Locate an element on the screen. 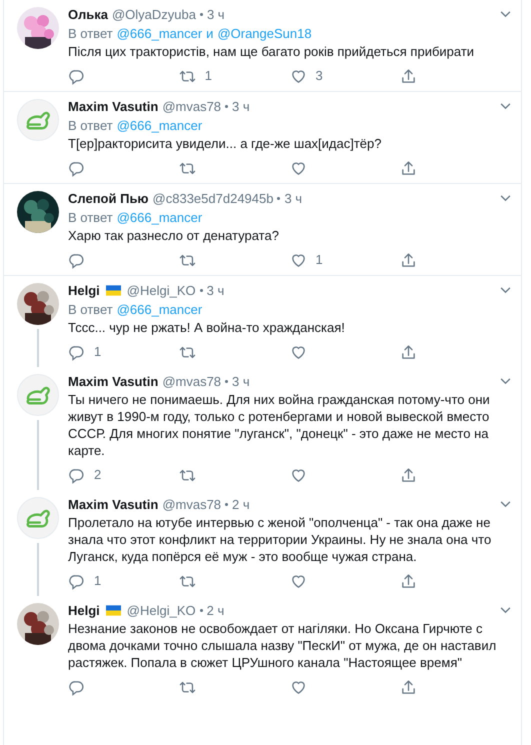 This screenshot has width=531, height=745. reply-count: 2 is located at coordinates (98, 475).